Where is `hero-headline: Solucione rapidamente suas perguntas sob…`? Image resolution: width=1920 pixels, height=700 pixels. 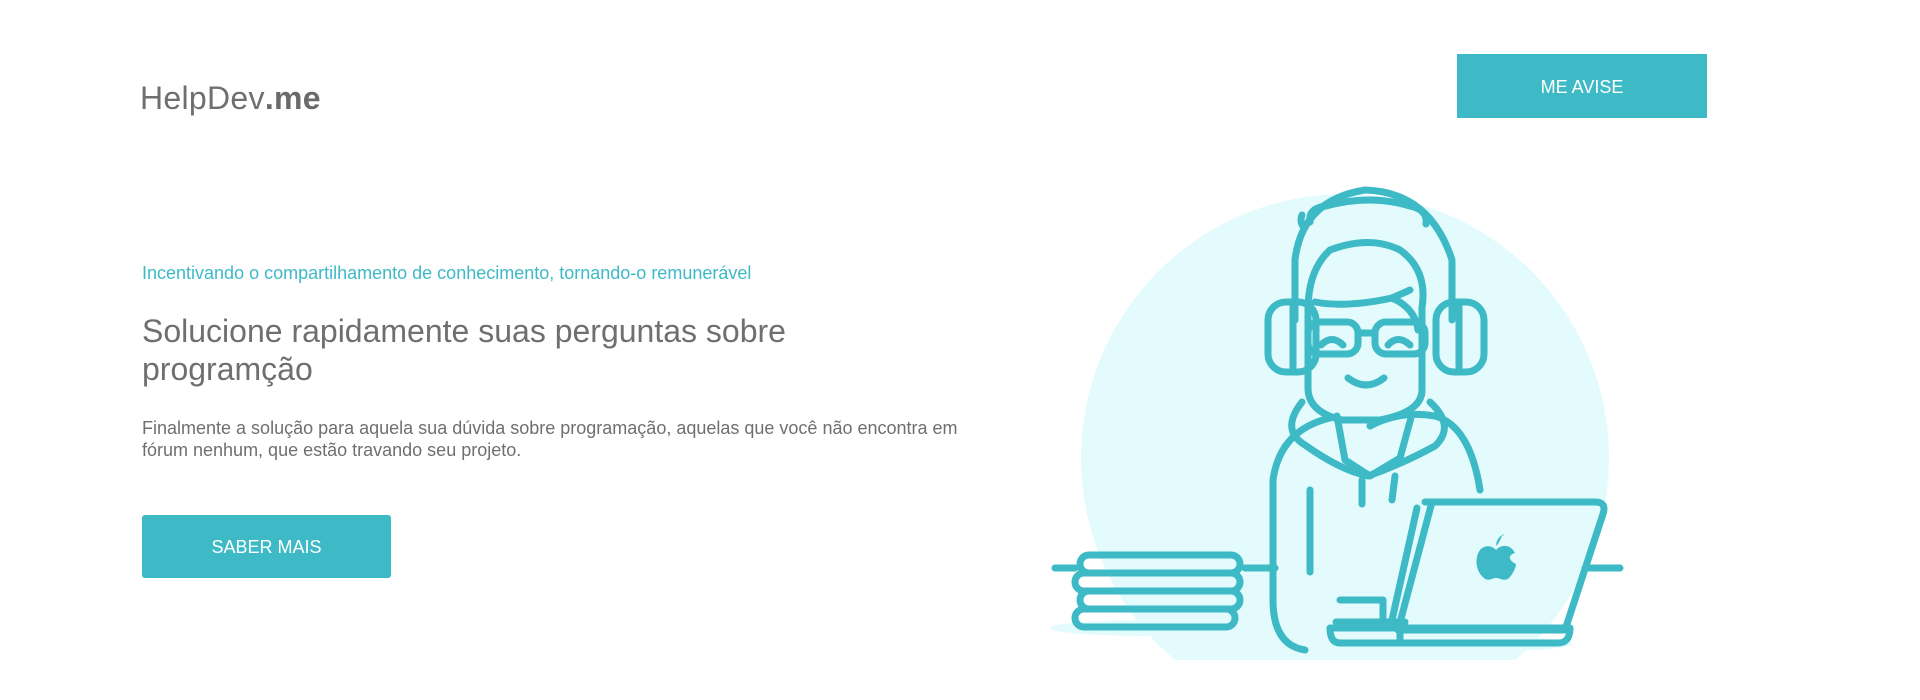
hero-headline: Solucione rapidamente suas perguntas sob… is located at coordinates (464, 350).